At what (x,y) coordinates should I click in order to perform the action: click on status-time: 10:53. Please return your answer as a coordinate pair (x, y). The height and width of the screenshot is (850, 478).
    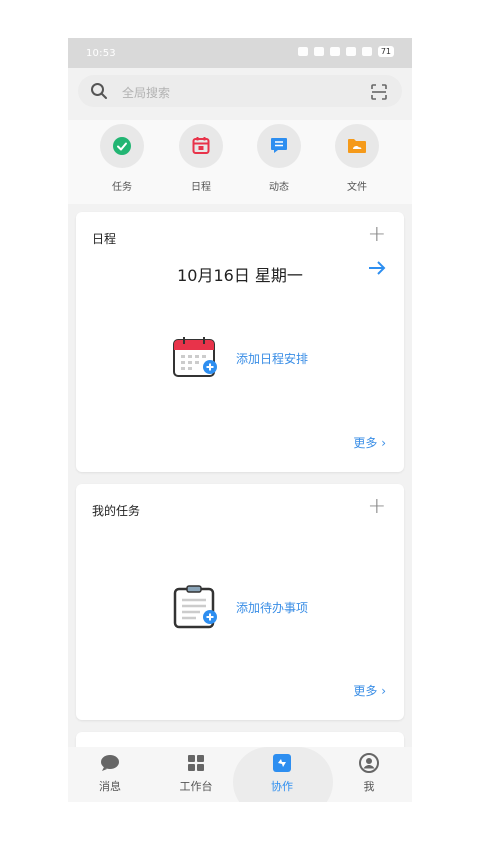
    Looking at the image, I should click on (101, 53).